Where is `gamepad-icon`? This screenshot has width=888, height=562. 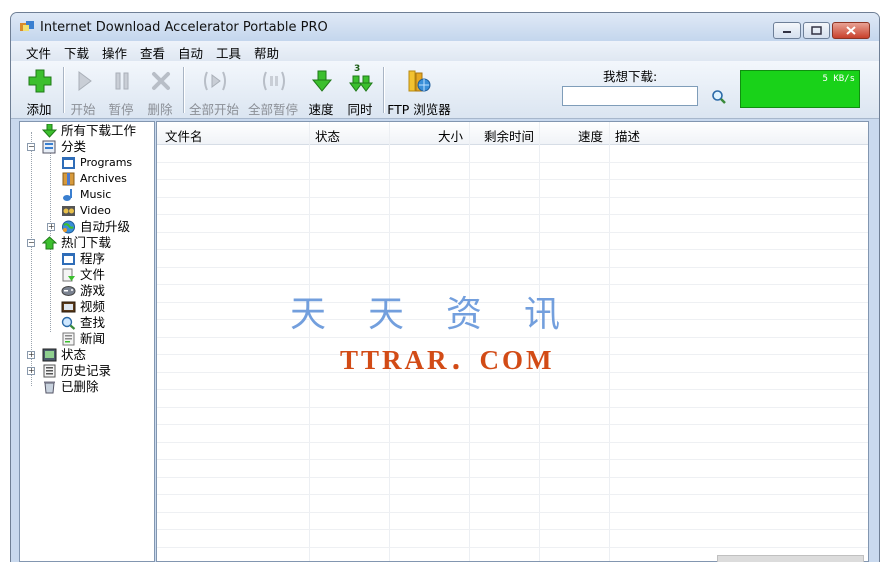 gamepad-icon is located at coordinates (68, 291).